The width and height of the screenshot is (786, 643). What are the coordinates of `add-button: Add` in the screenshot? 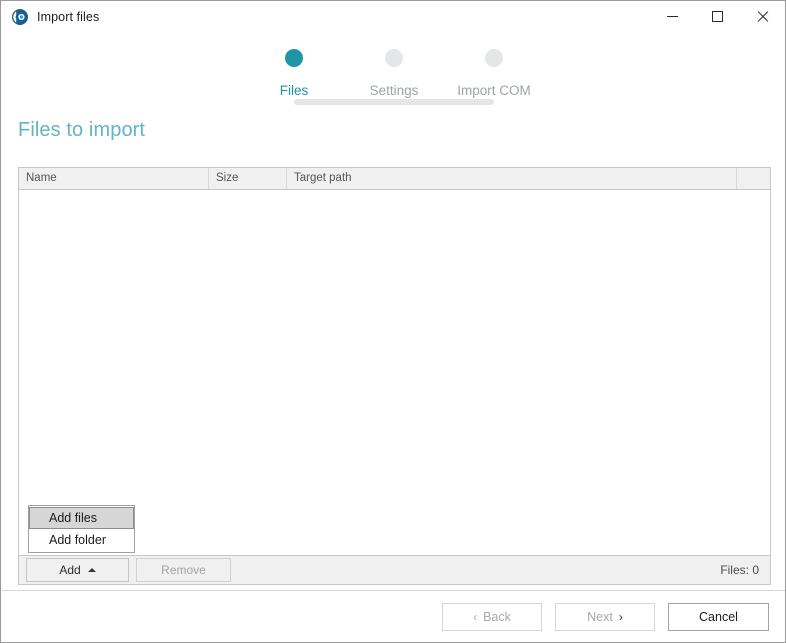 It's located at (77, 570).